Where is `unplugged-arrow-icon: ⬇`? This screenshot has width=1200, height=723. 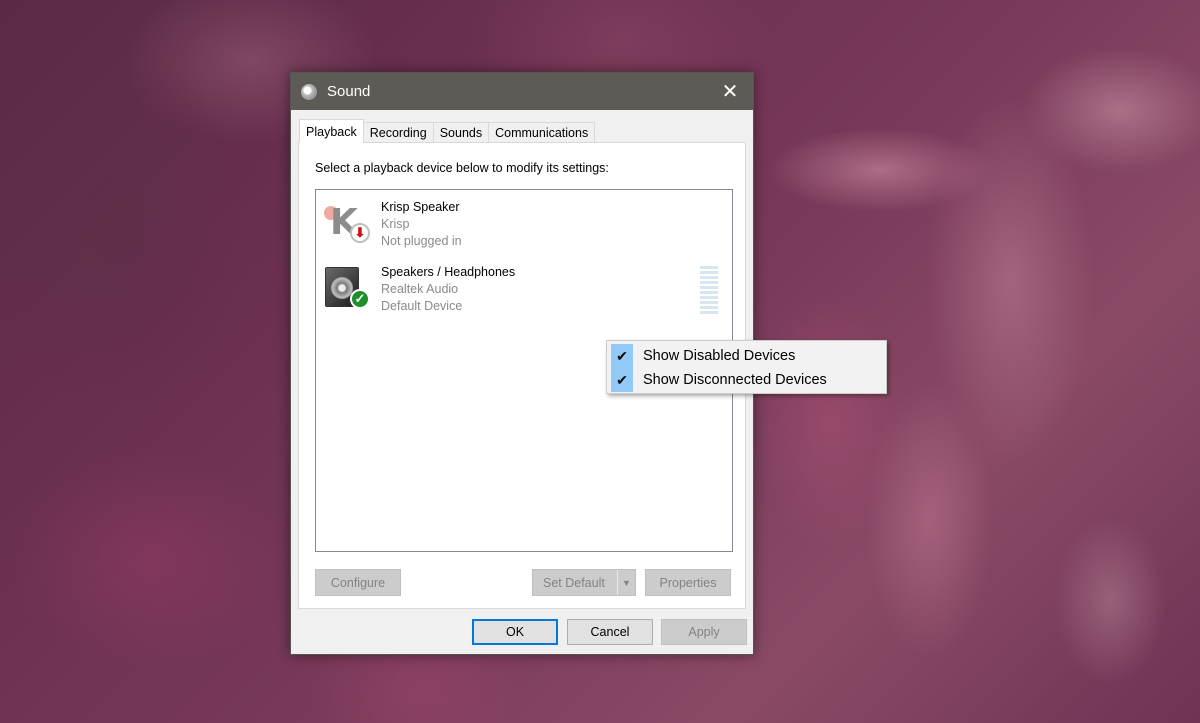
unplugged-arrow-icon: ⬇ is located at coordinates (360, 233).